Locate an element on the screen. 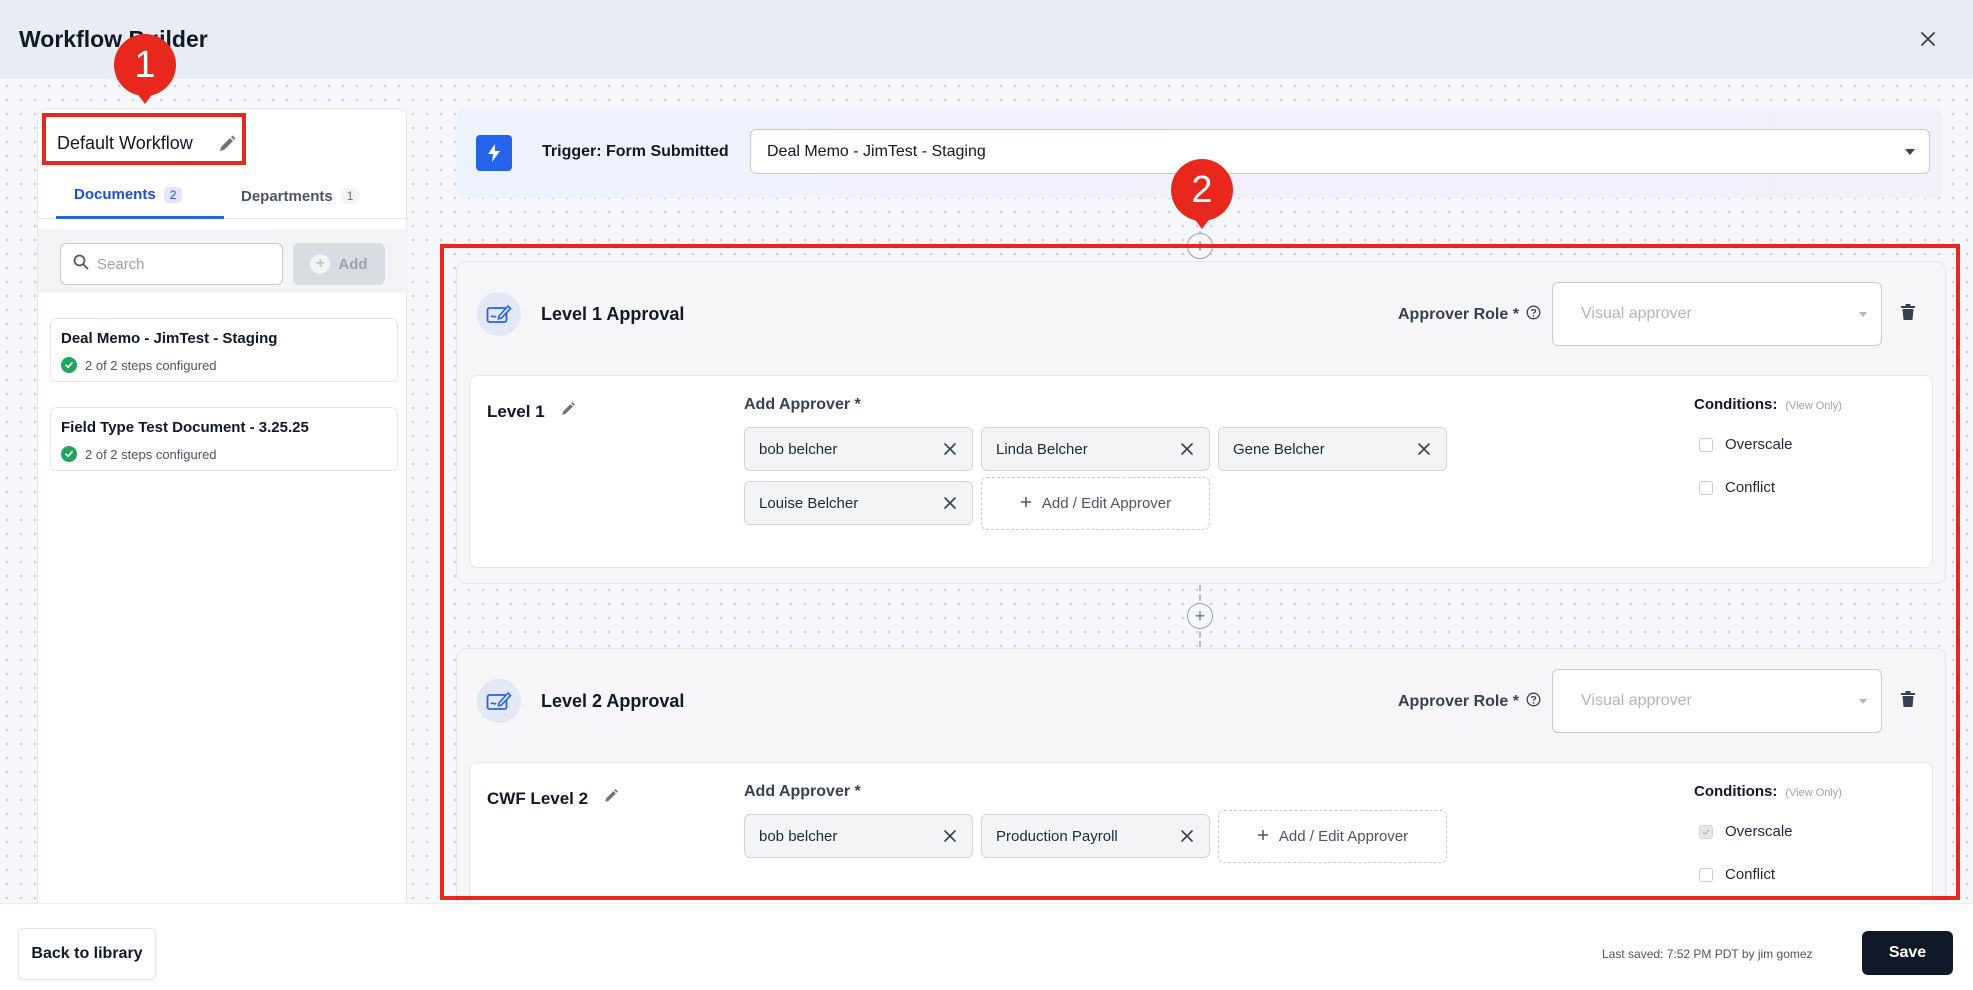 The image size is (1973, 990). document-name: Deal Memo - JimTest - Staging is located at coordinates (169, 338).